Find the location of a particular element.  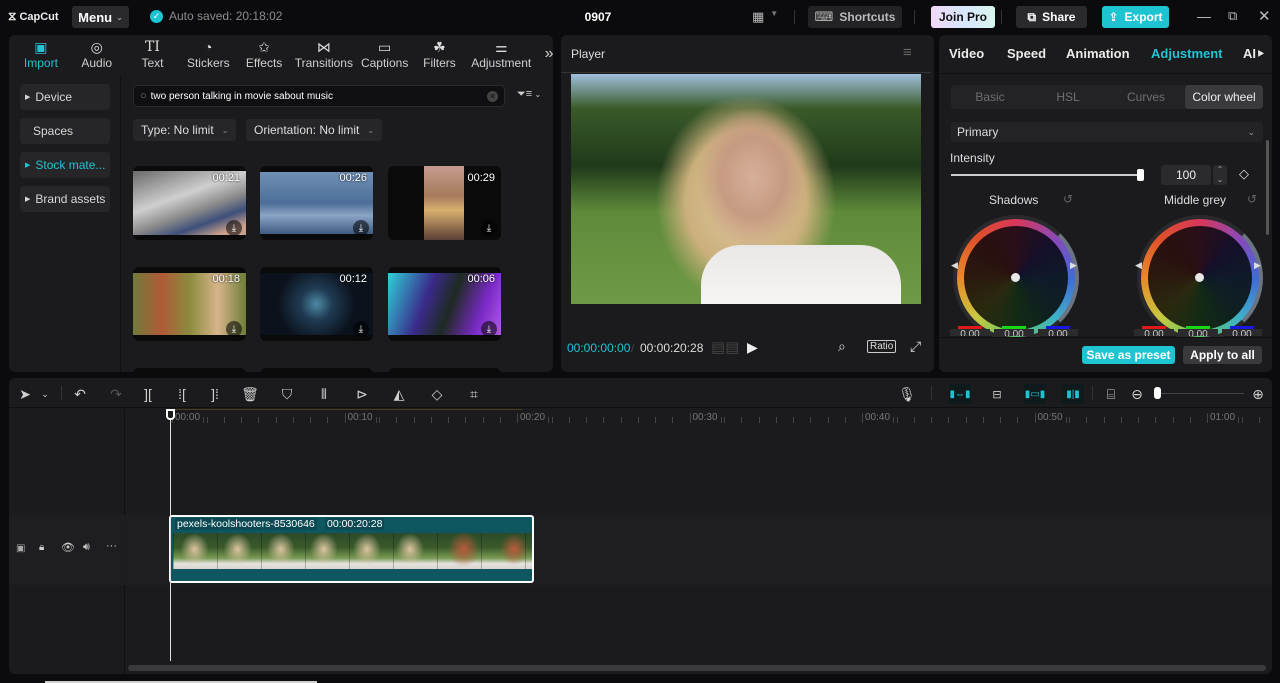

layout-button: ▦ ▼ is located at coordinates (765, 17).